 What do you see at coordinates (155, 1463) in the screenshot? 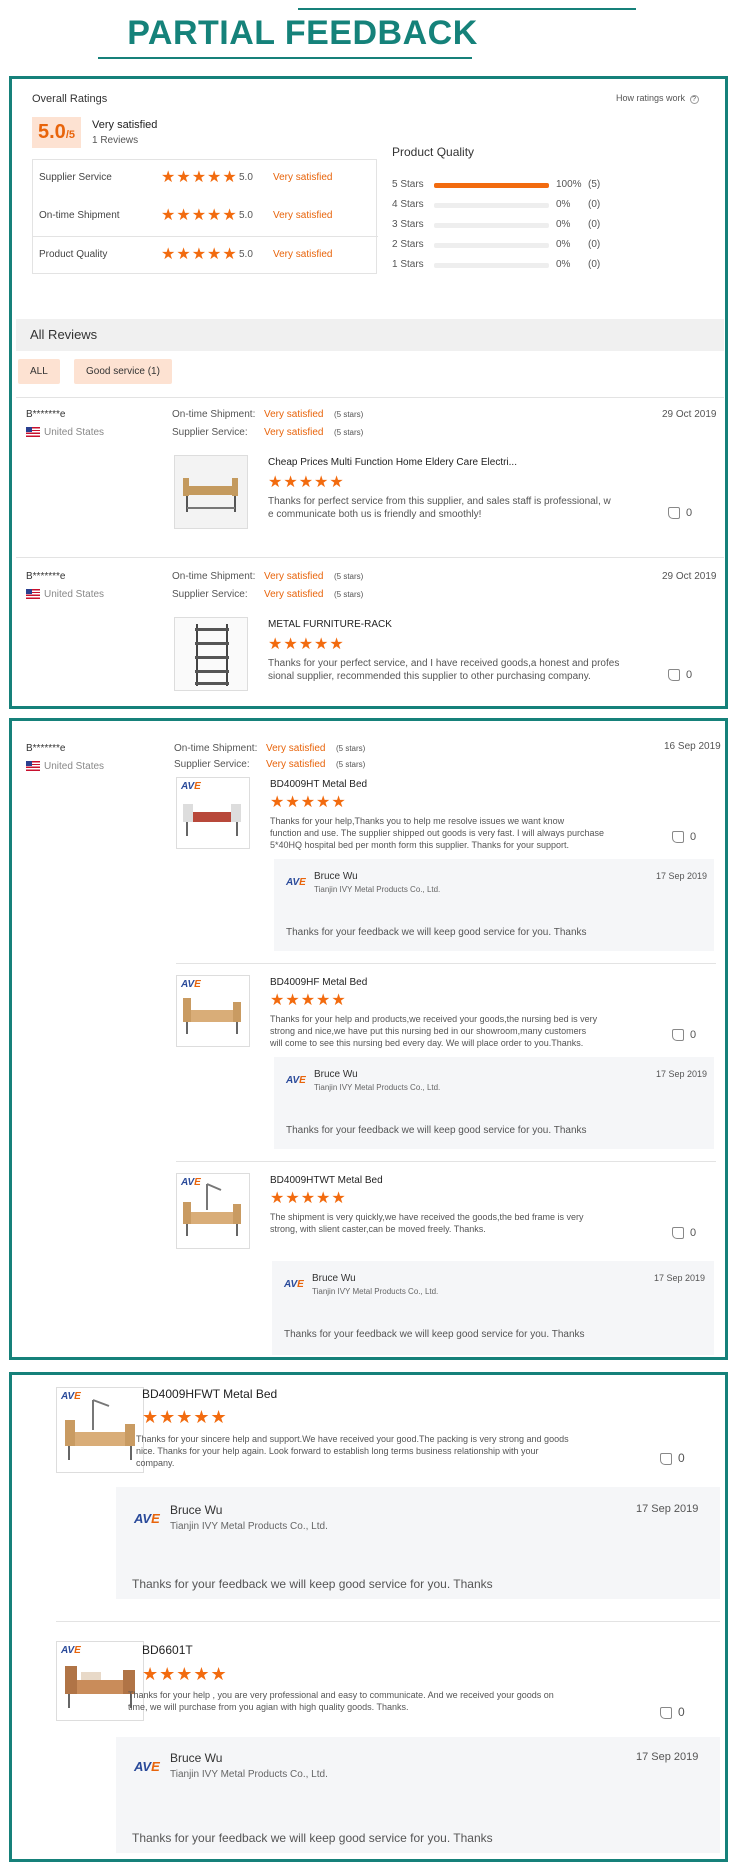
I see `review-text-line: company.` at bounding box center [155, 1463].